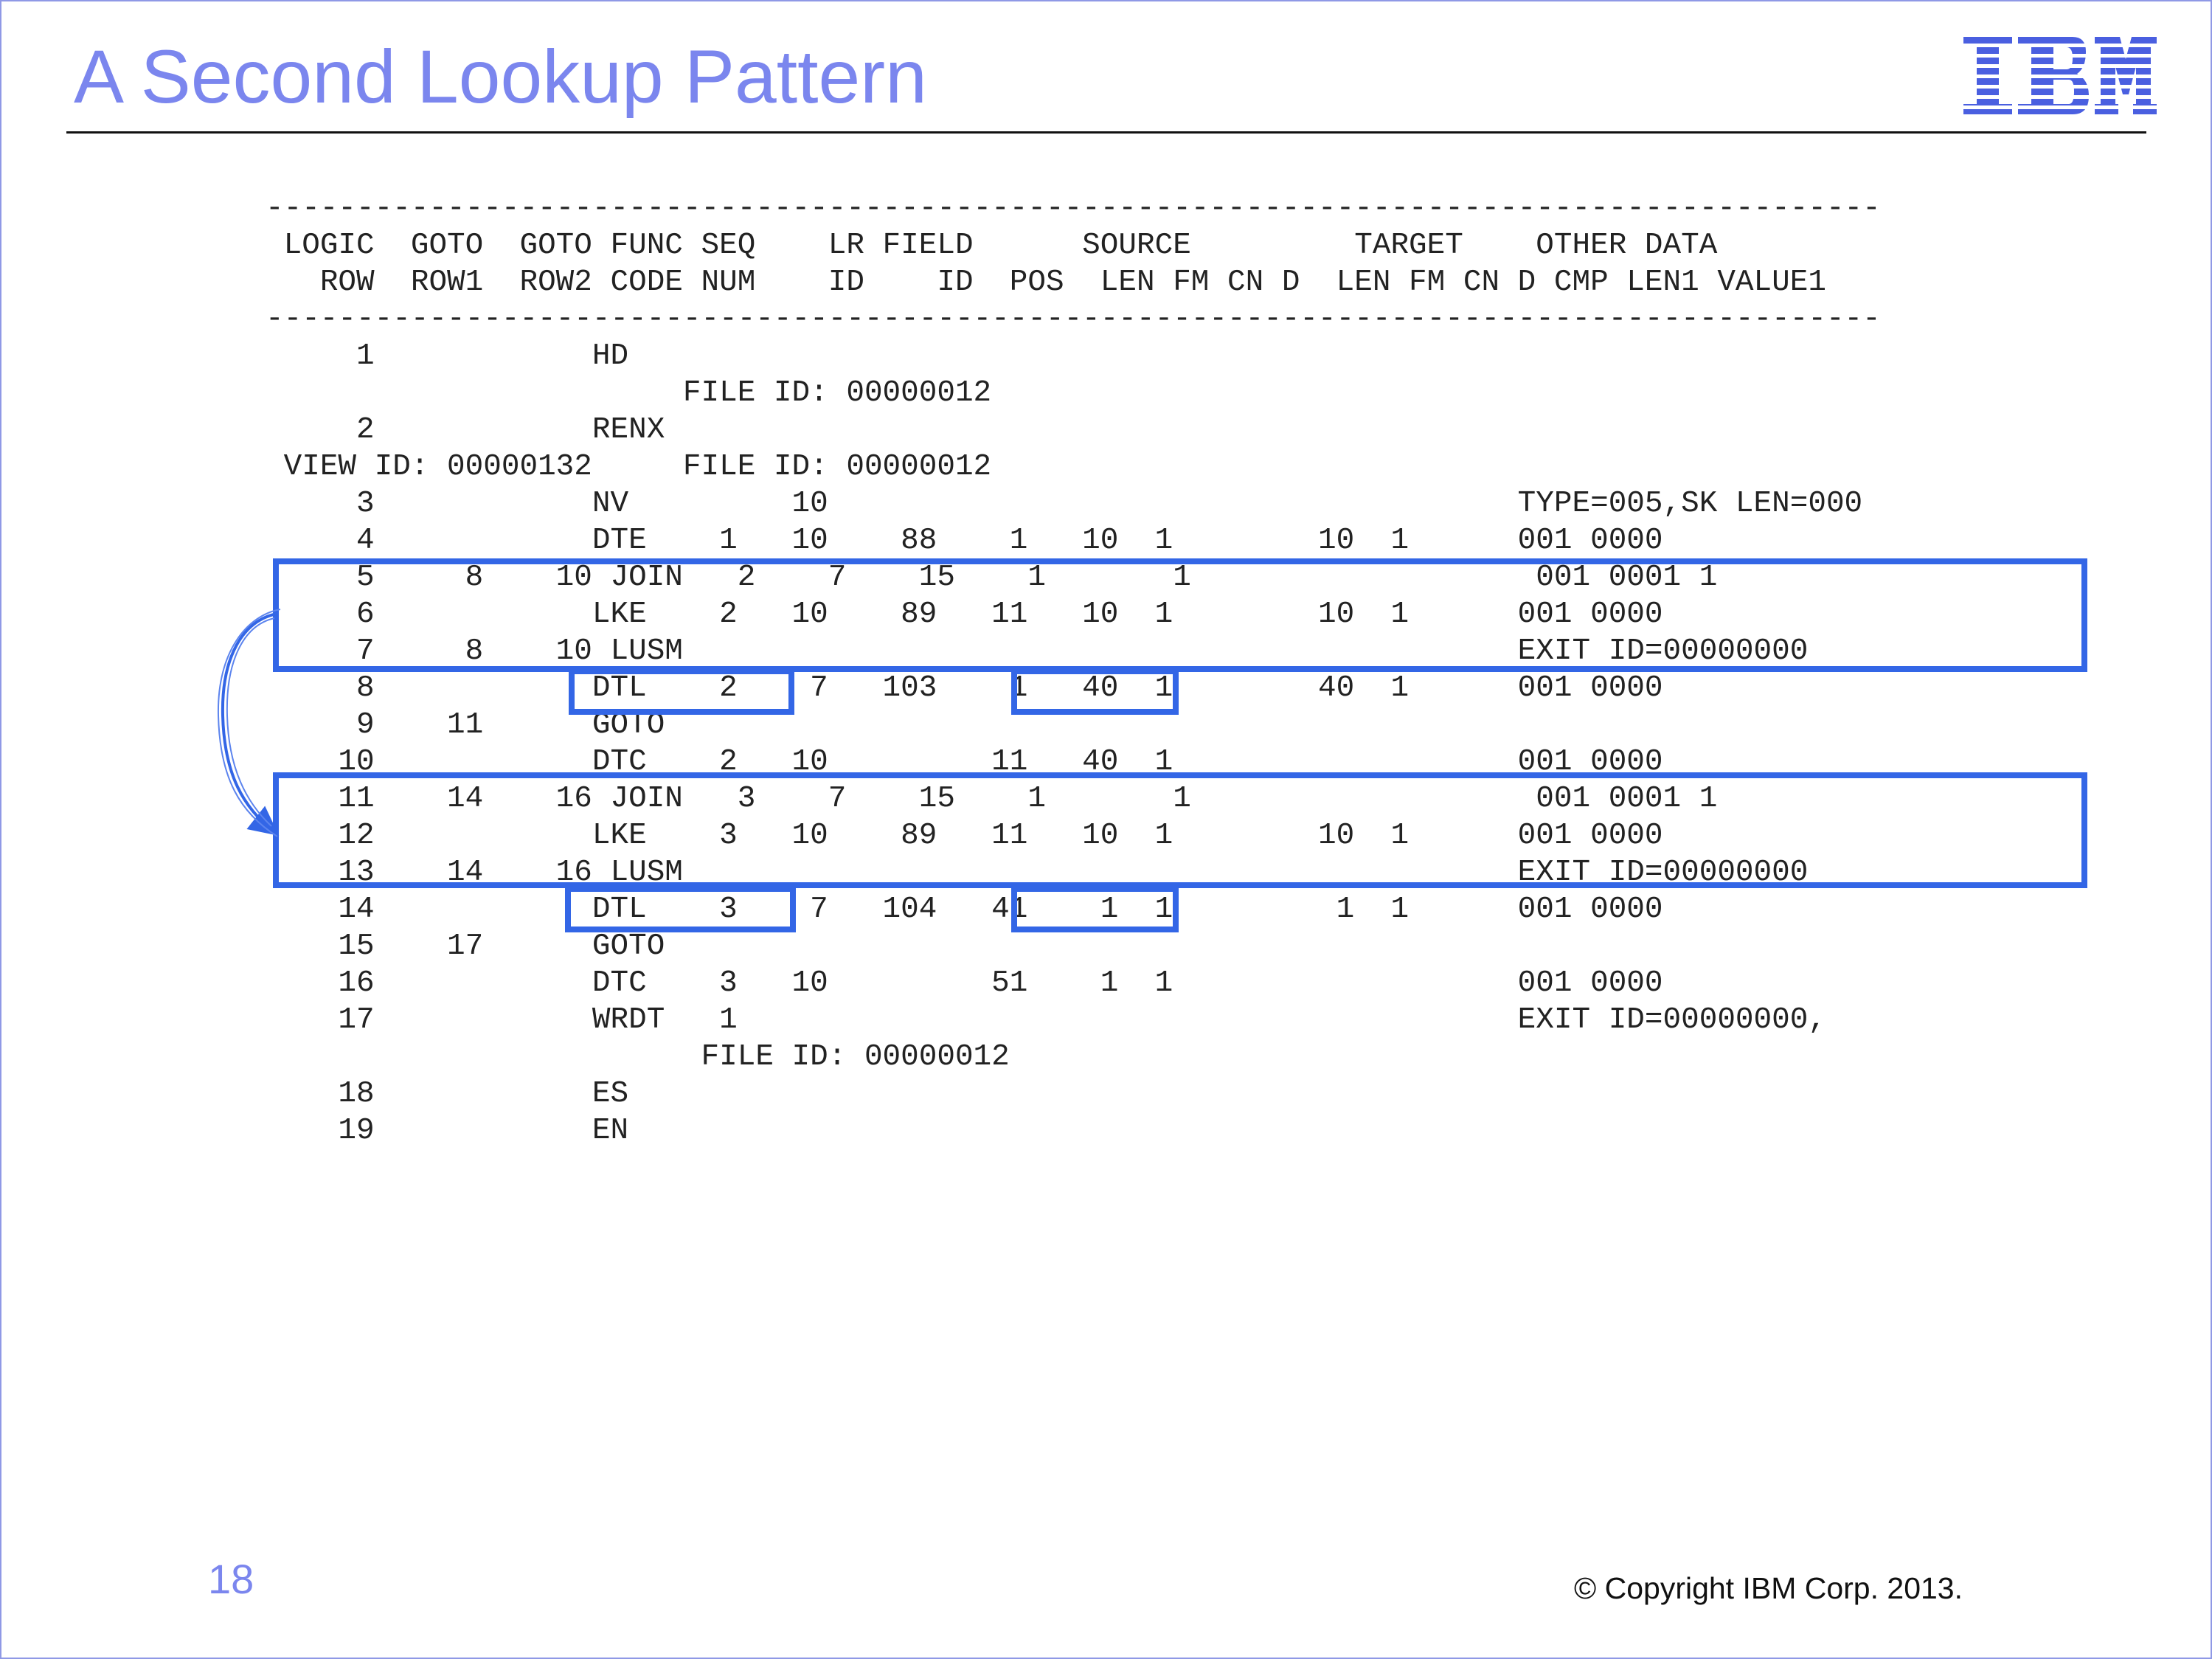 This screenshot has height=1659, width=2212. What do you see at coordinates (1180, 830) in the screenshot?
I see `second-lookup-highlight` at bounding box center [1180, 830].